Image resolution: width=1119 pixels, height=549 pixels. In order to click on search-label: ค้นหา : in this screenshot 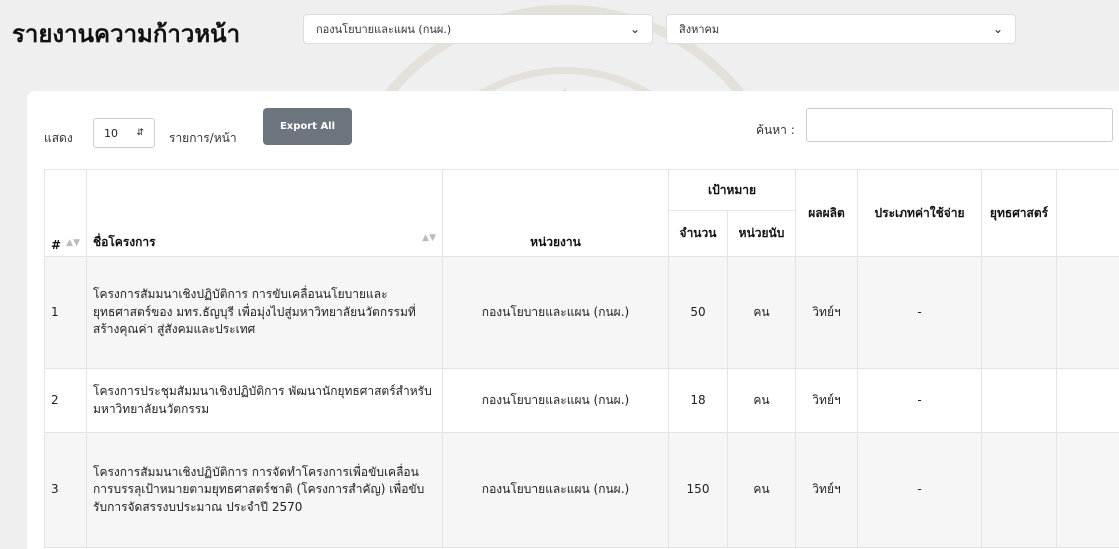, I will do `click(775, 130)`.